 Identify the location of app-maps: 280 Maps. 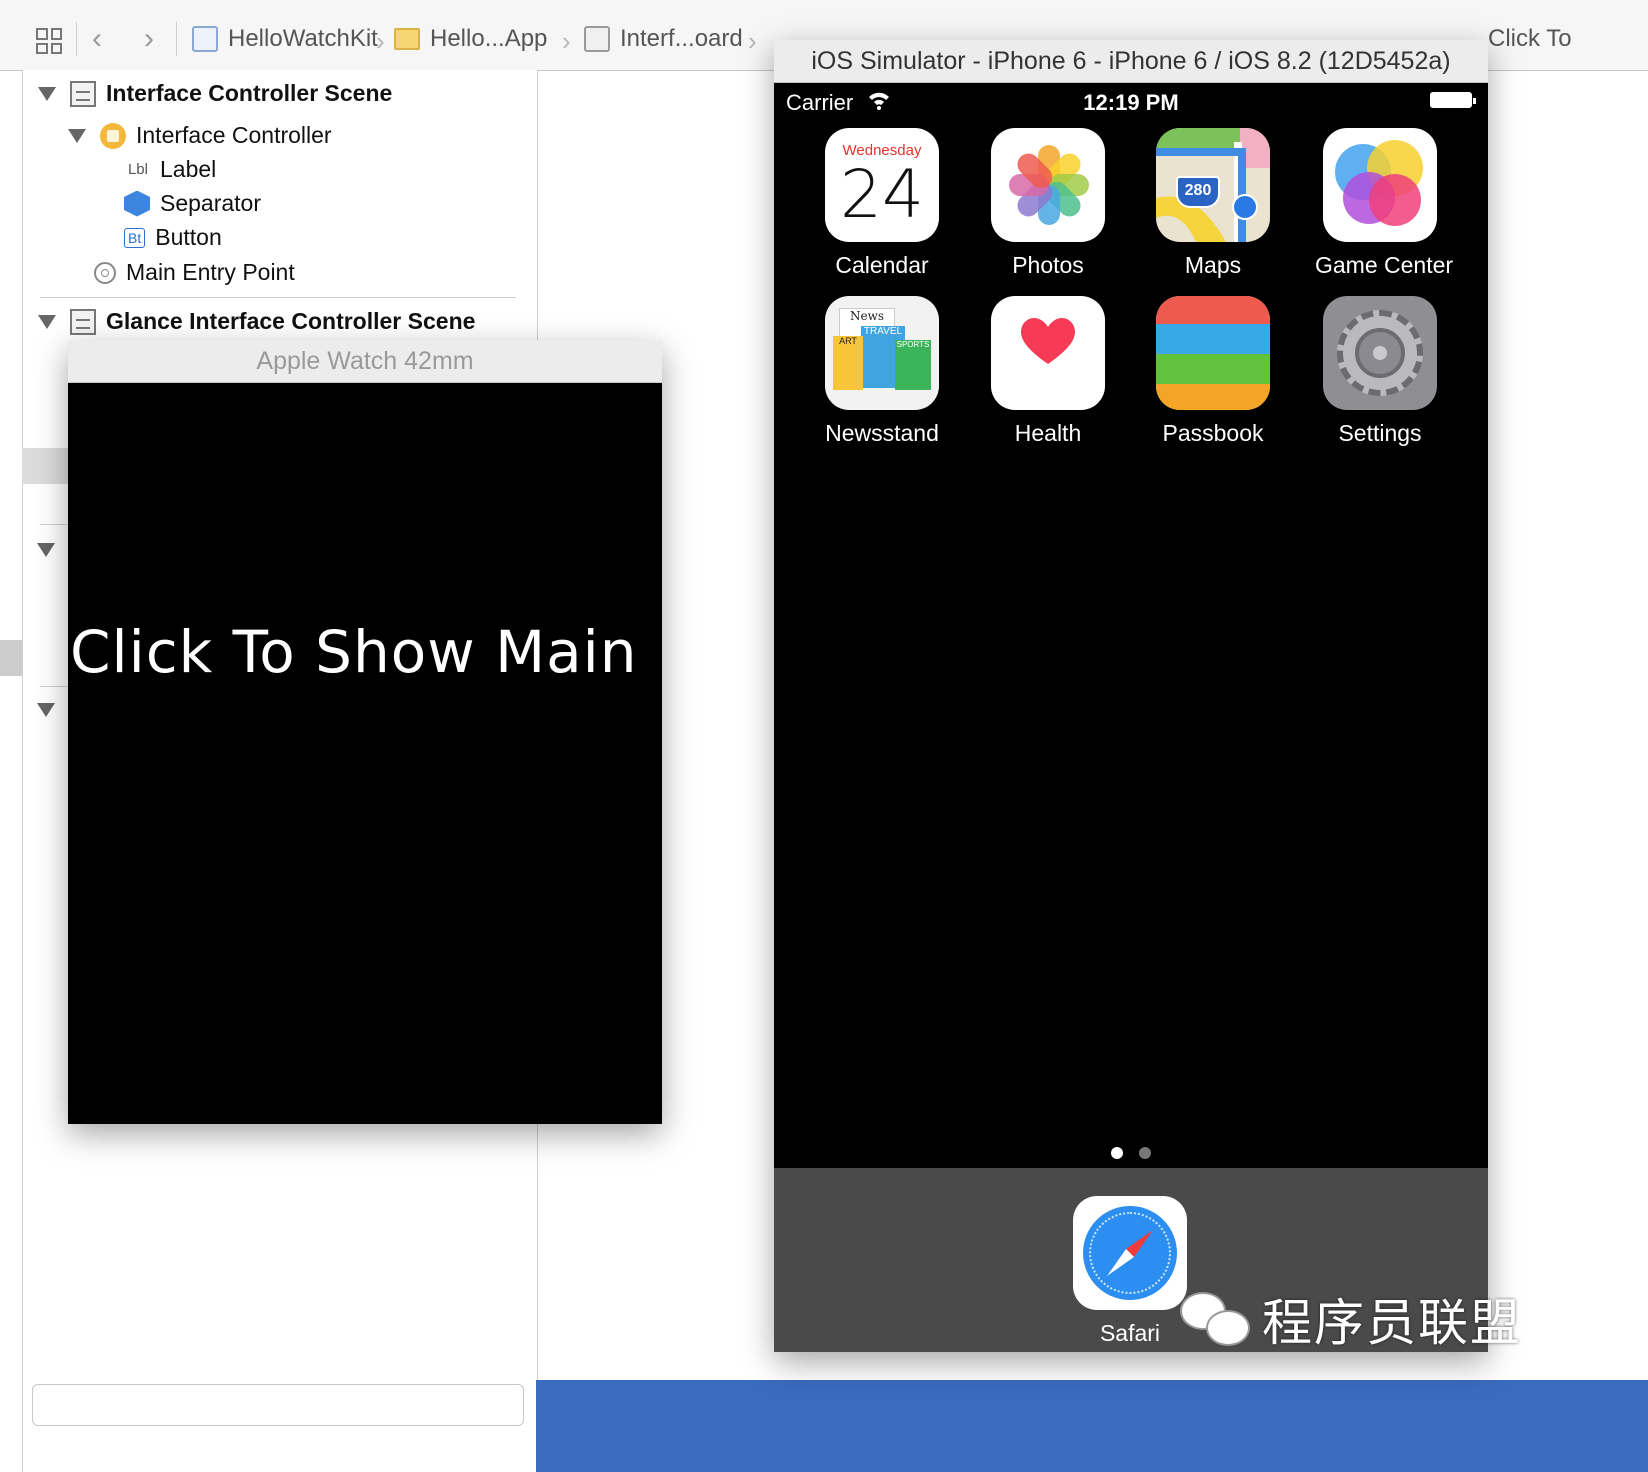
(1213, 203).